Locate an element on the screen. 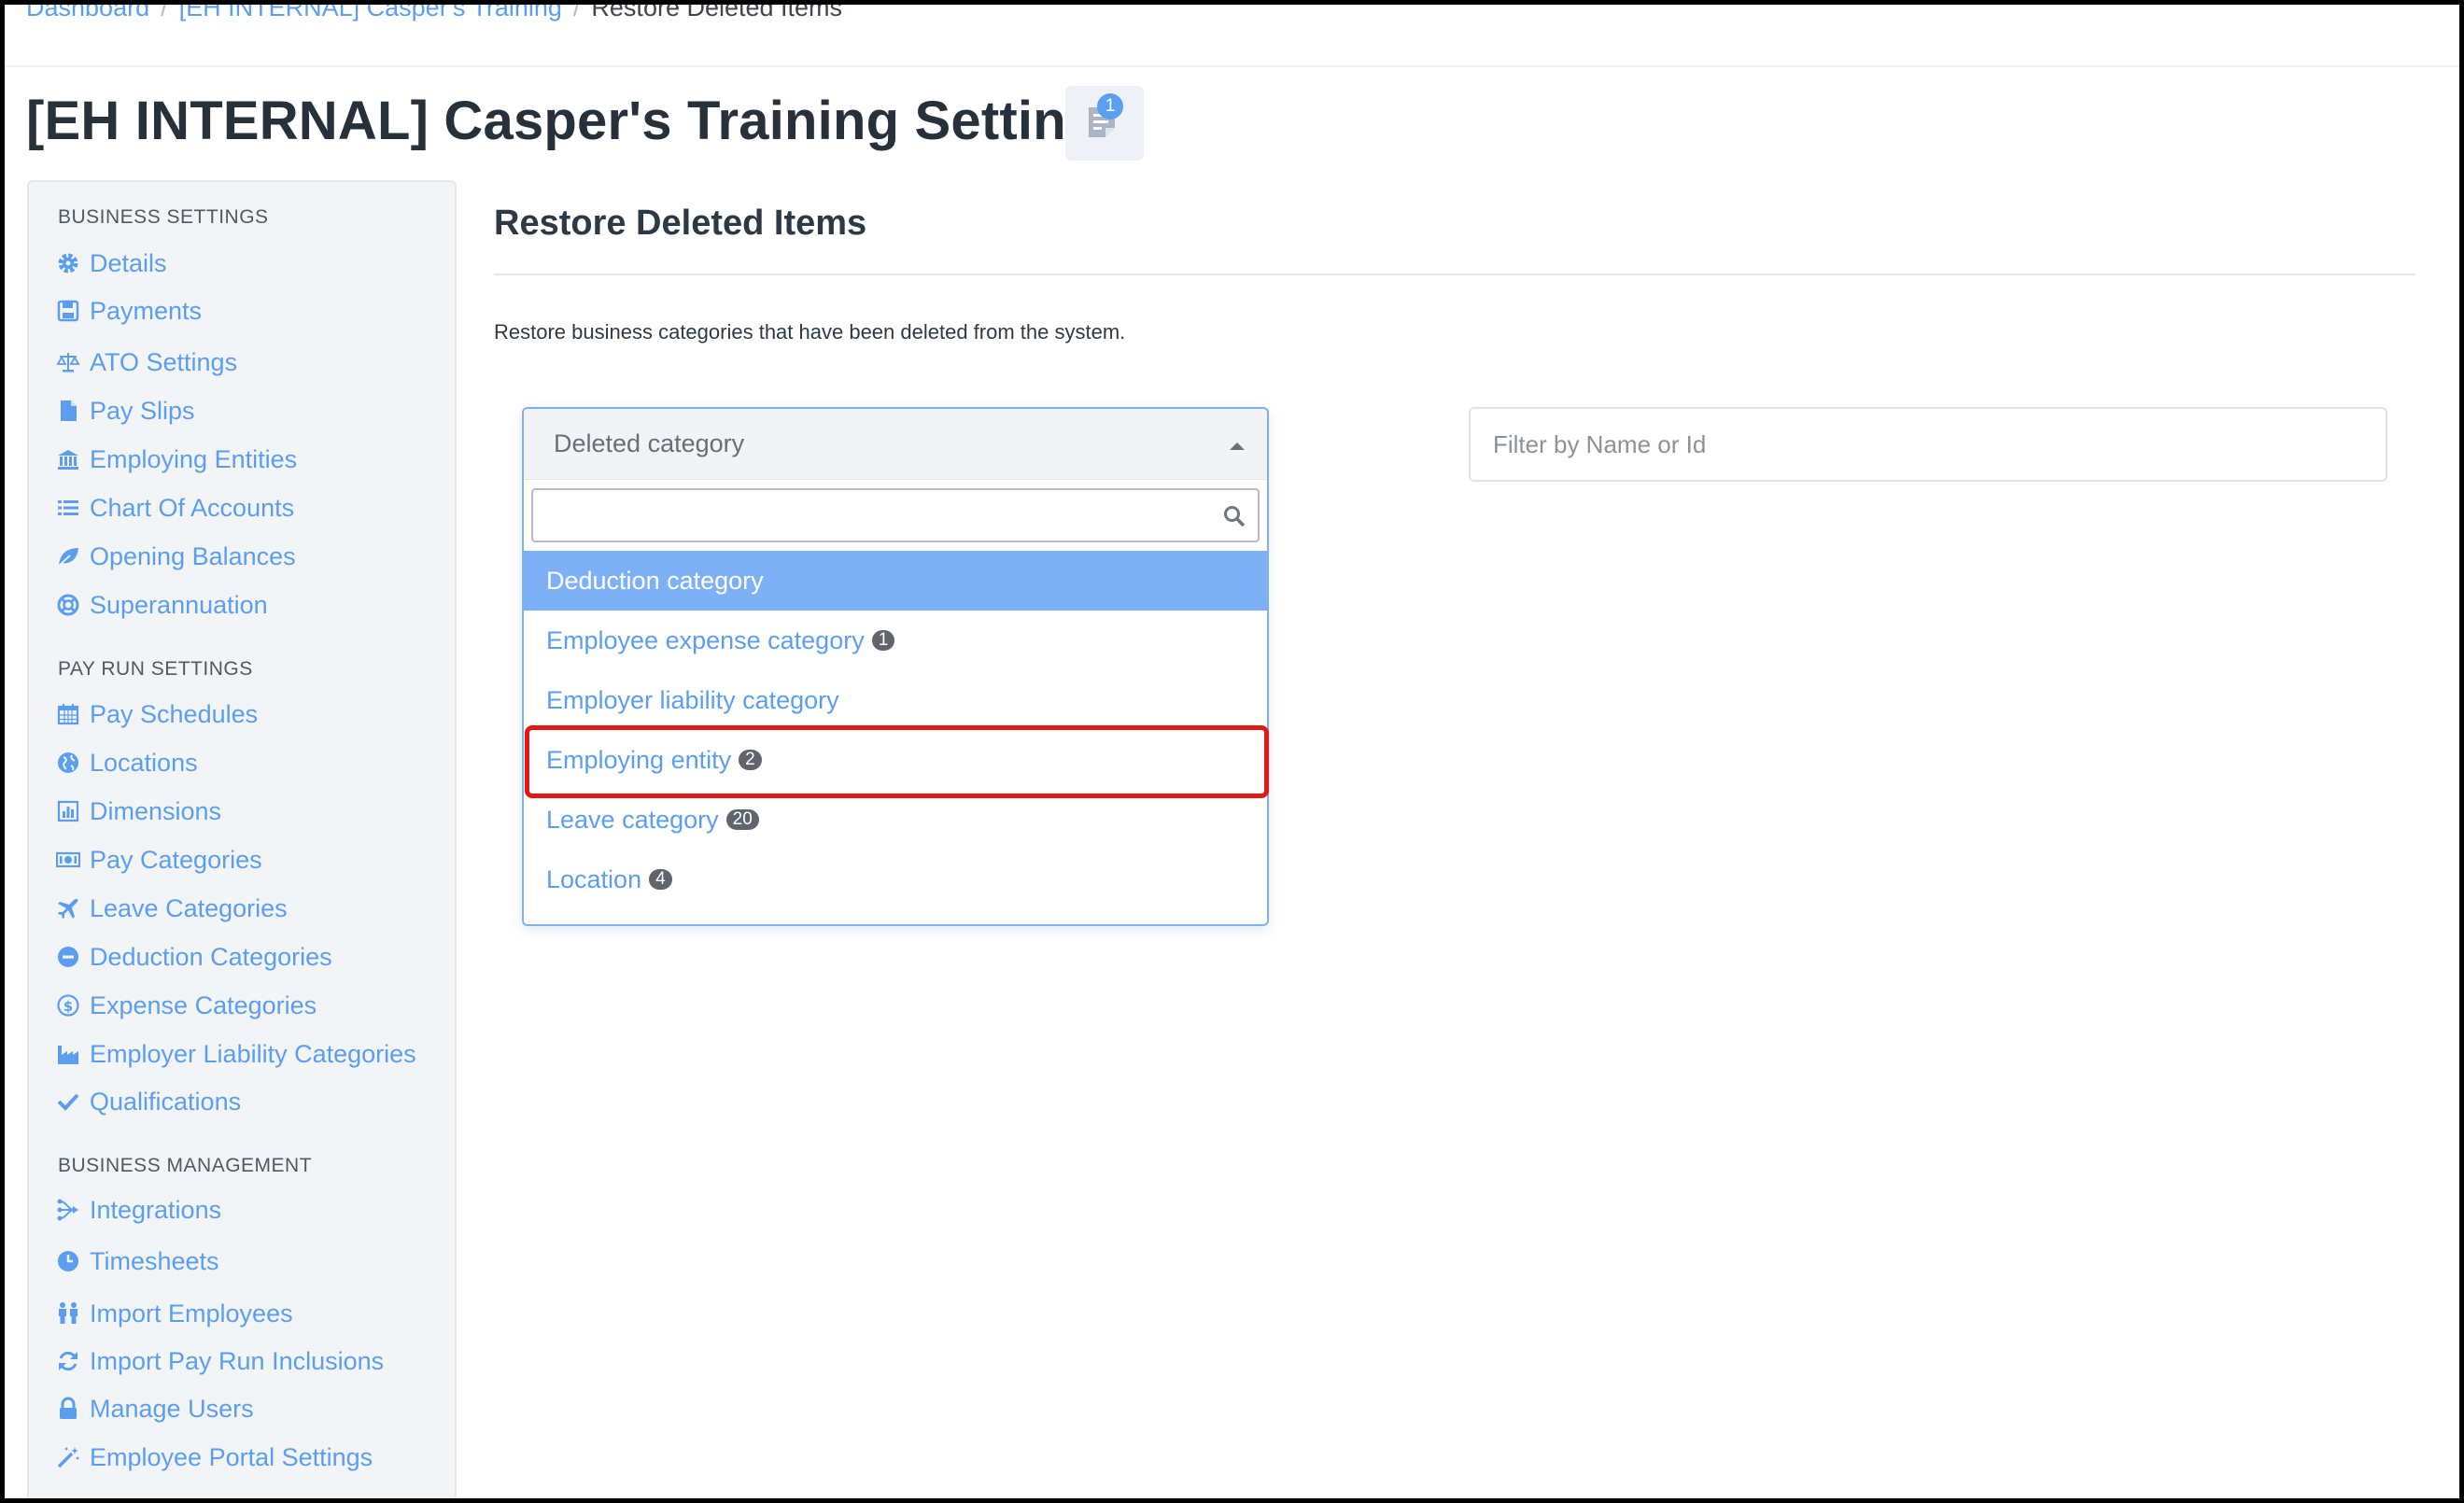  deleted-category-select-toggle: Deleted category is located at coordinates (895, 445).